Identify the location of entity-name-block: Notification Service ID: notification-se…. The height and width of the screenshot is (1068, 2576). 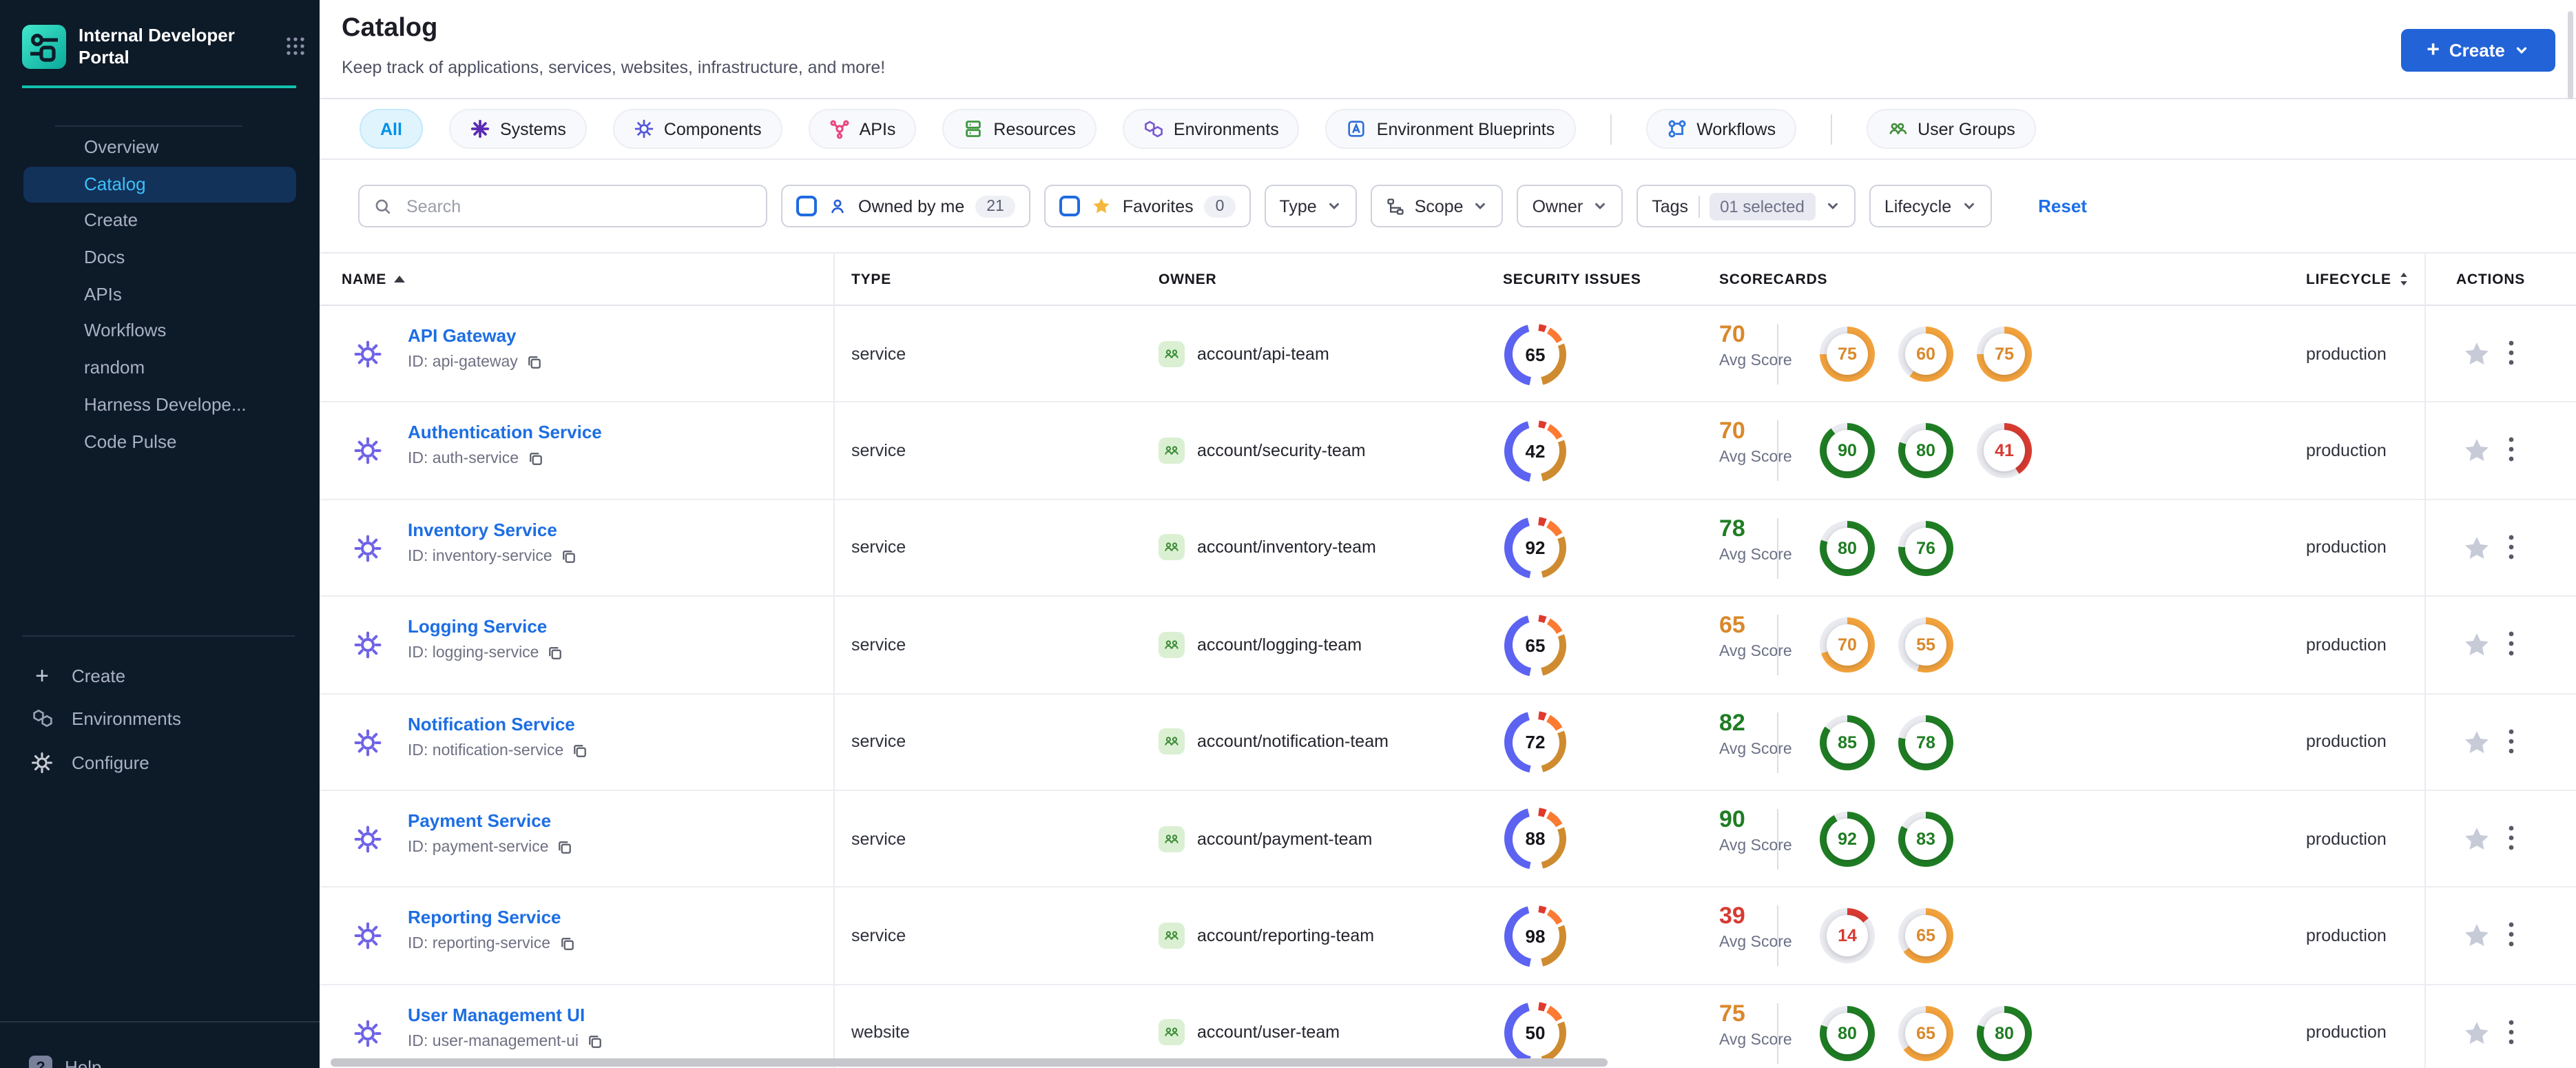
(498, 736).